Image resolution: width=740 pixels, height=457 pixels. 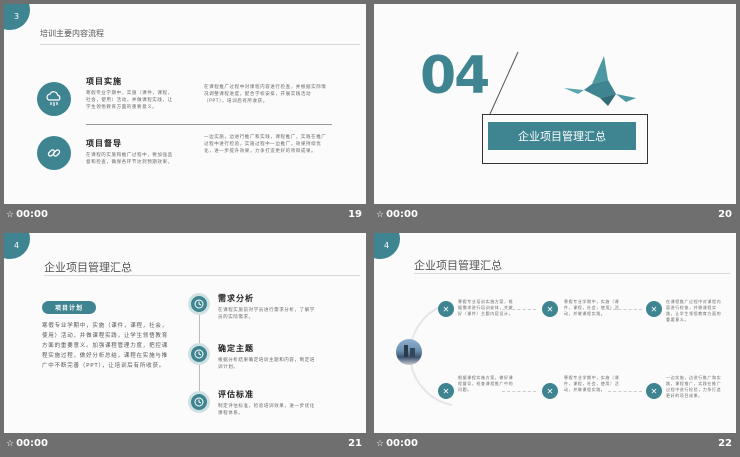 I want to click on slide-footer: ☆ 00:00 19, so click(x=185, y=216).